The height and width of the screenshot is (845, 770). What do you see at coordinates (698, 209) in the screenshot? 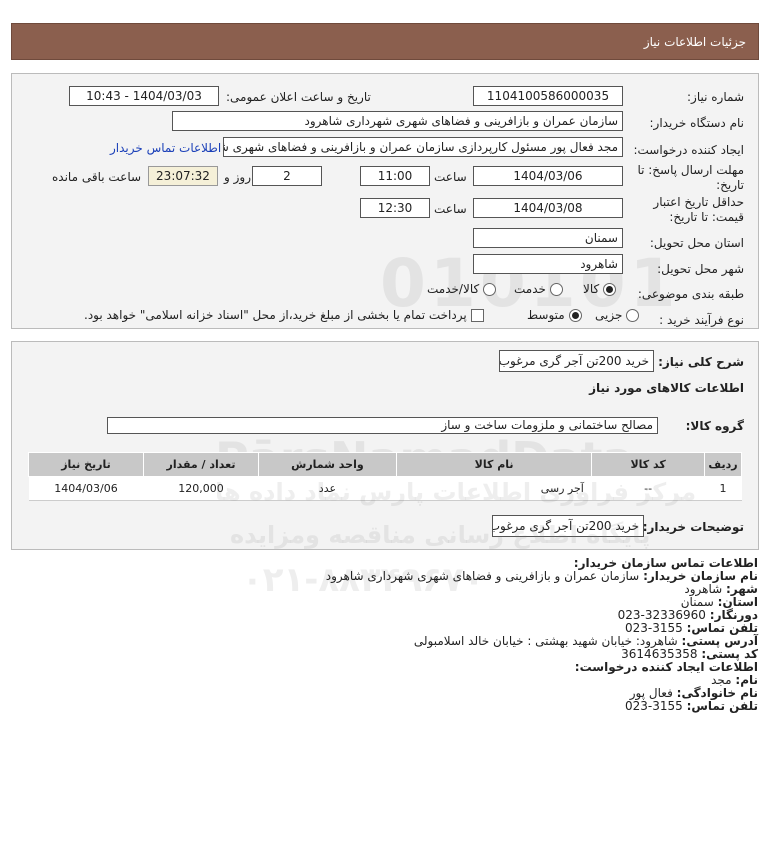
I see `price-validity-label: حداقل تاریخ اعتبار قیمت: تا تاریخ:` at bounding box center [698, 209].